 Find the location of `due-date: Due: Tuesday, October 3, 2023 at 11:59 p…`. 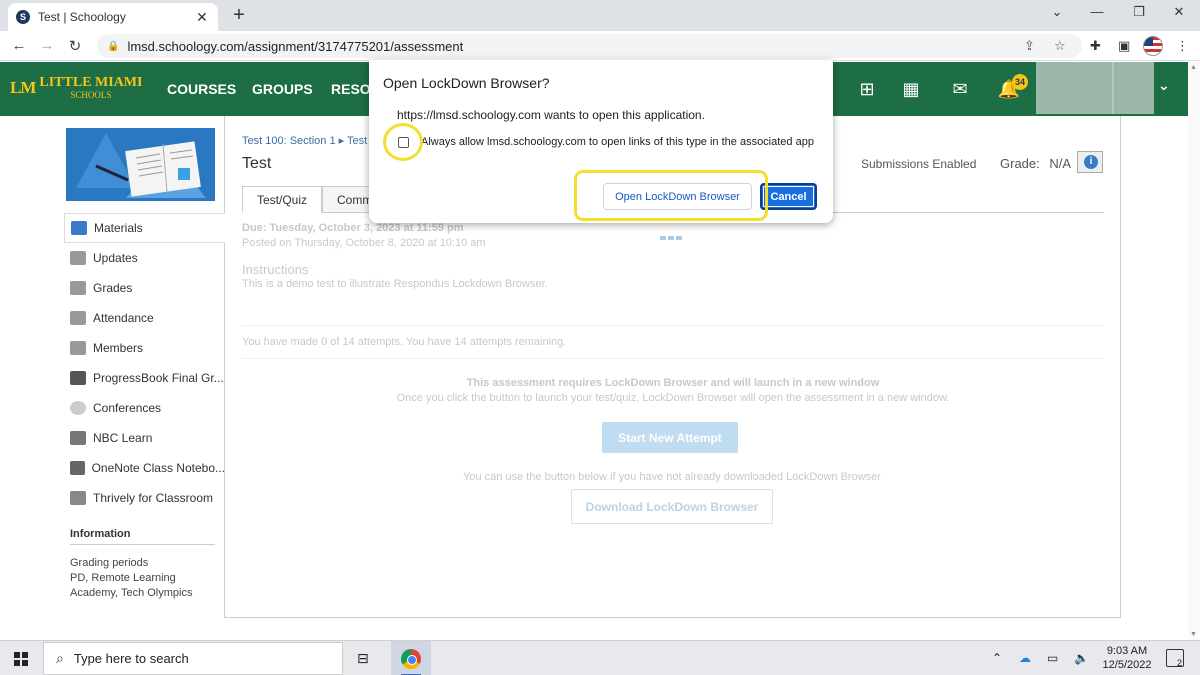

due-date: Due: Tuesday, October 3, 2023 at 11:59 p… is located at coordinates (353, 228).